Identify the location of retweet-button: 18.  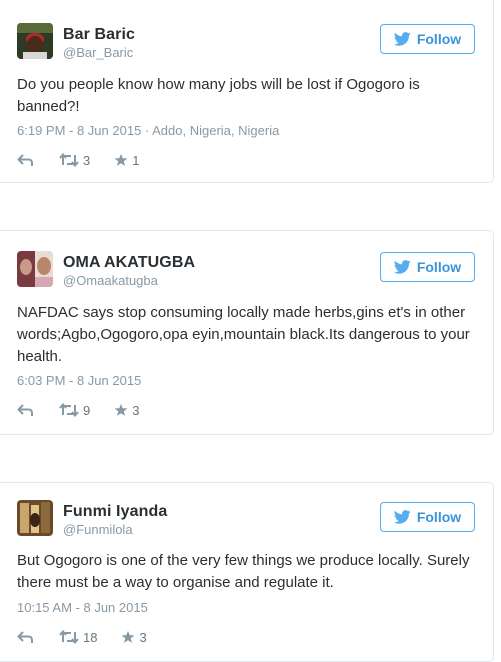
(78, 637).